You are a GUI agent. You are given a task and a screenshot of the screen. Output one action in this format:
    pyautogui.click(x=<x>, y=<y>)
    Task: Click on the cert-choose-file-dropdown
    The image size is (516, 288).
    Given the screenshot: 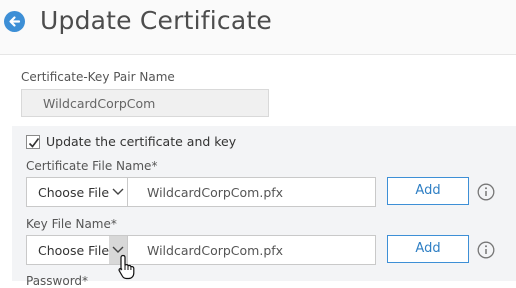 What is the action you would take?
    pyautogui.click(x=118, y=192)
    